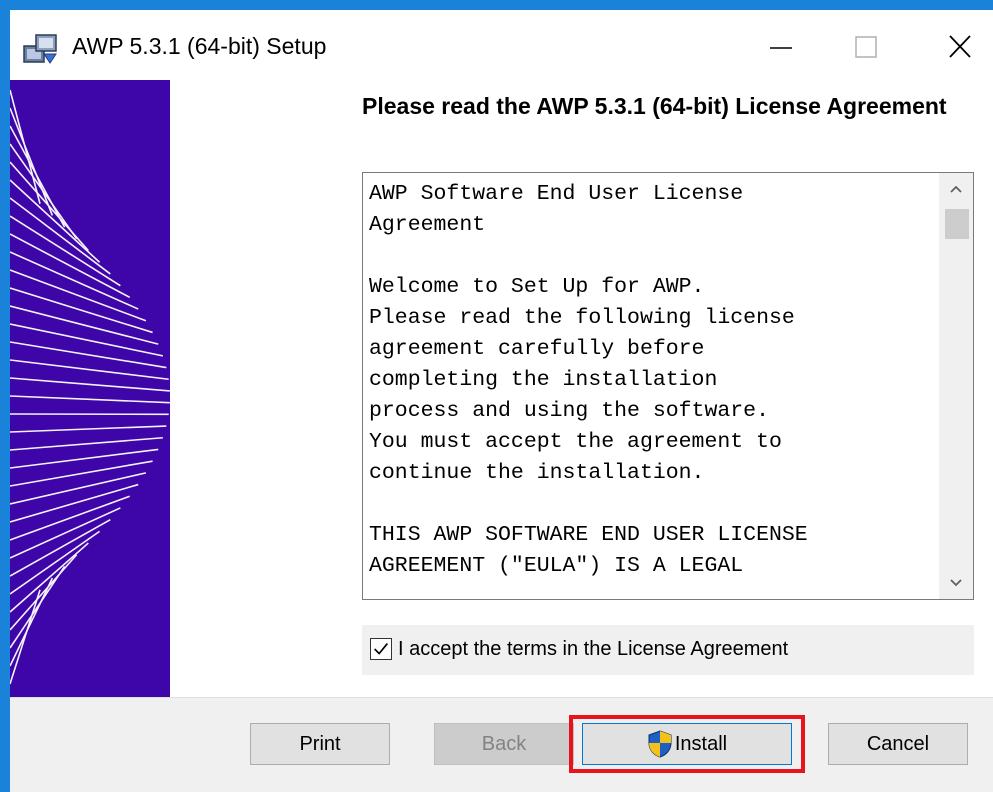 The image size is (993, 792). Describe the element at coordinates (501, 45) in the screenshot. I see `title-bar: AWP 5.3.1 (64-bit) Setup` at that location.